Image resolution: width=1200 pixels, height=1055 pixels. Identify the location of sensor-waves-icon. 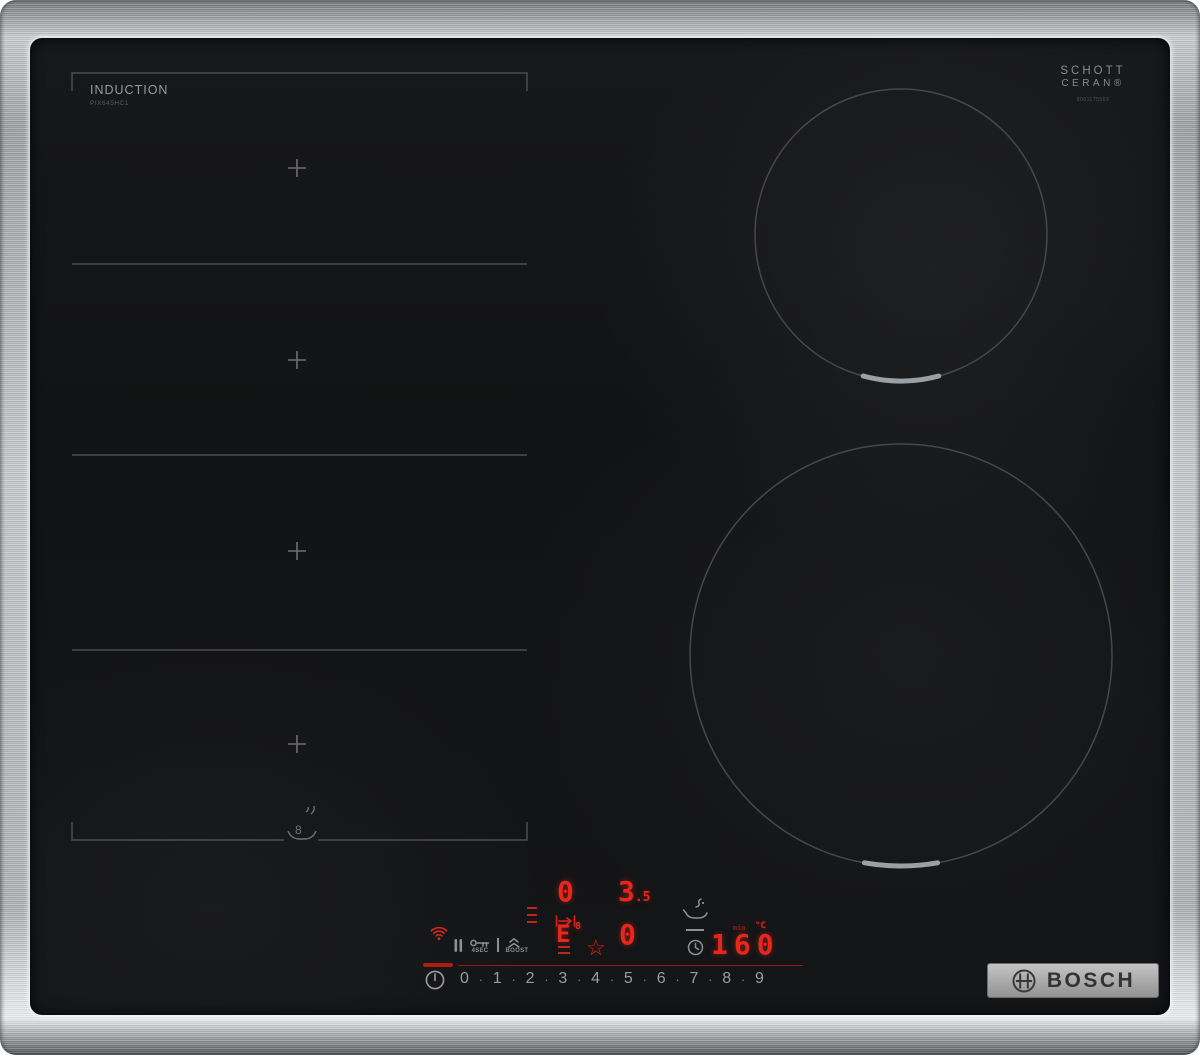
(310, 810).